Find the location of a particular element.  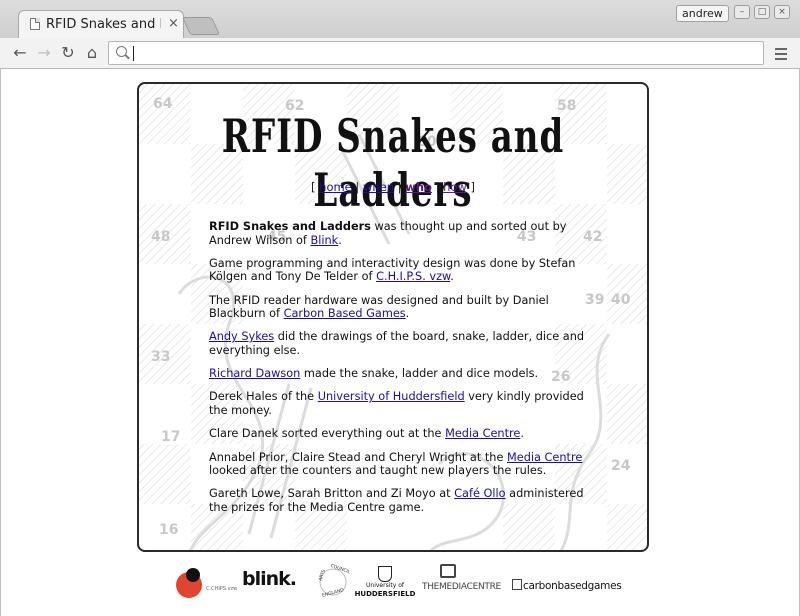

link-university-of-huddersfield: University of Huddersfield is located at coordinates (391, 396).